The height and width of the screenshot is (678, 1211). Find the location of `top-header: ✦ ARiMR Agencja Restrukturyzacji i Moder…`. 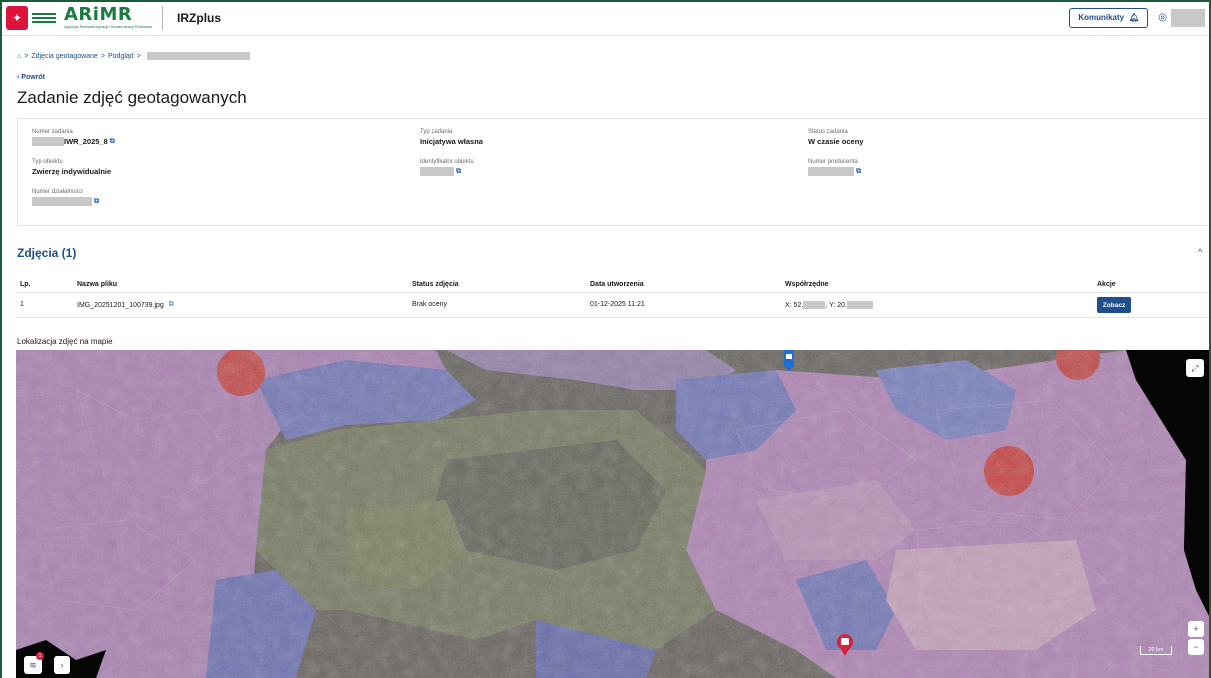

top-header: ✦ ARiMR Agencja Restrukturyzacji i Moder… is located at coordinates (605, 18).